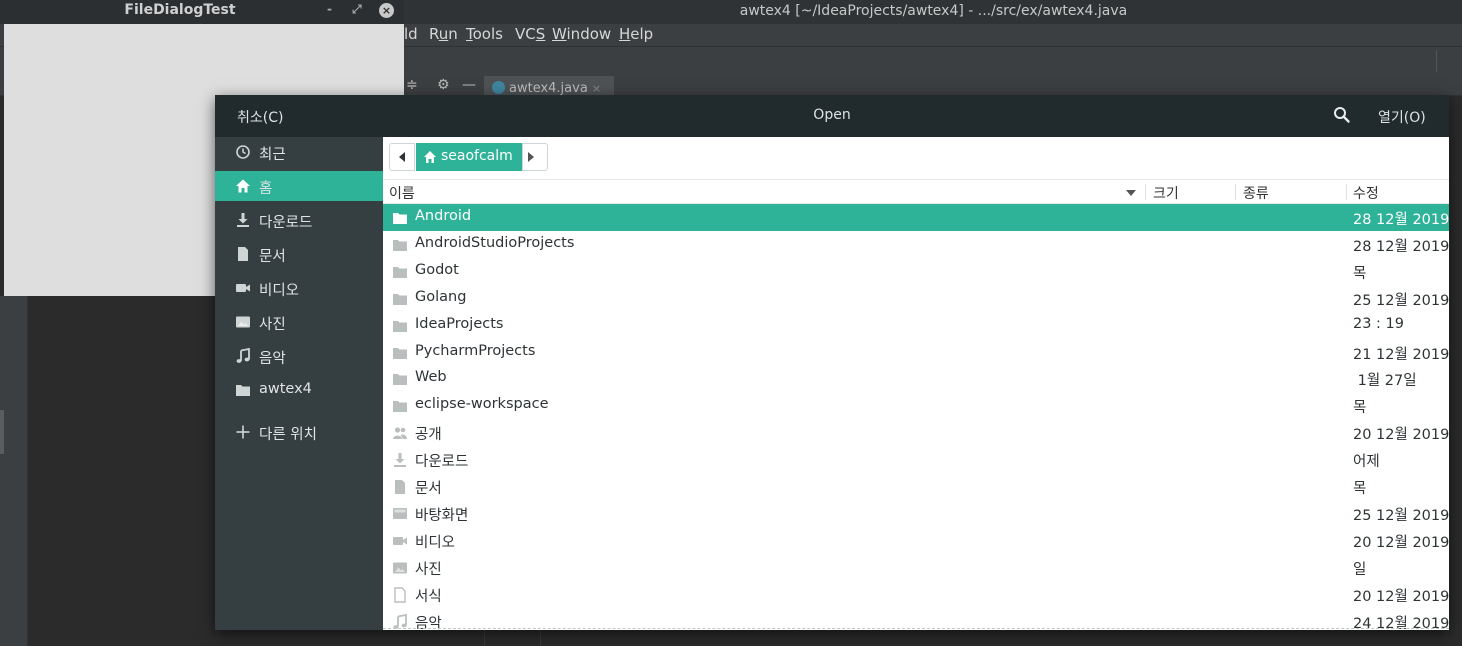  Describe the element at coordinates (299, 220) in the screenshot. I see `sidebar-item-3: 다운로드` at that location.